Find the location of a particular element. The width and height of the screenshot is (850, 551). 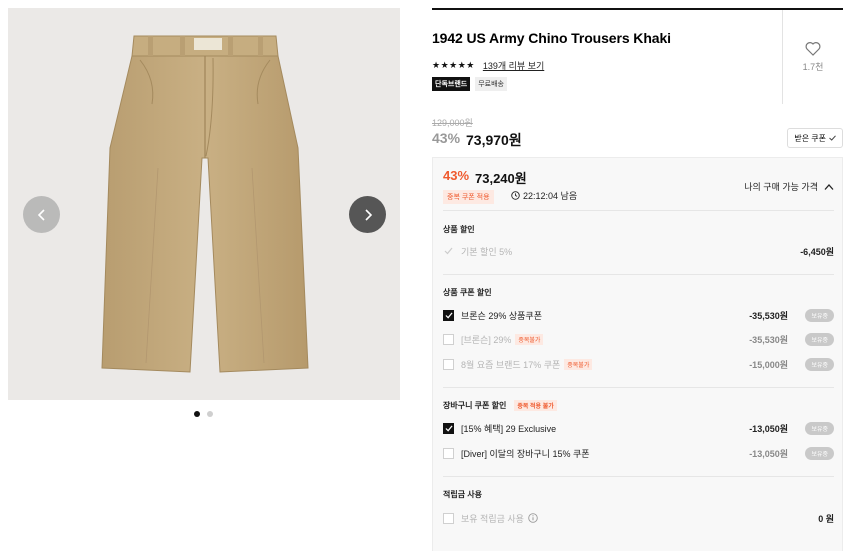

exclusive-brand-badge: 단독브랜드 is located at coordinates (451, 84).